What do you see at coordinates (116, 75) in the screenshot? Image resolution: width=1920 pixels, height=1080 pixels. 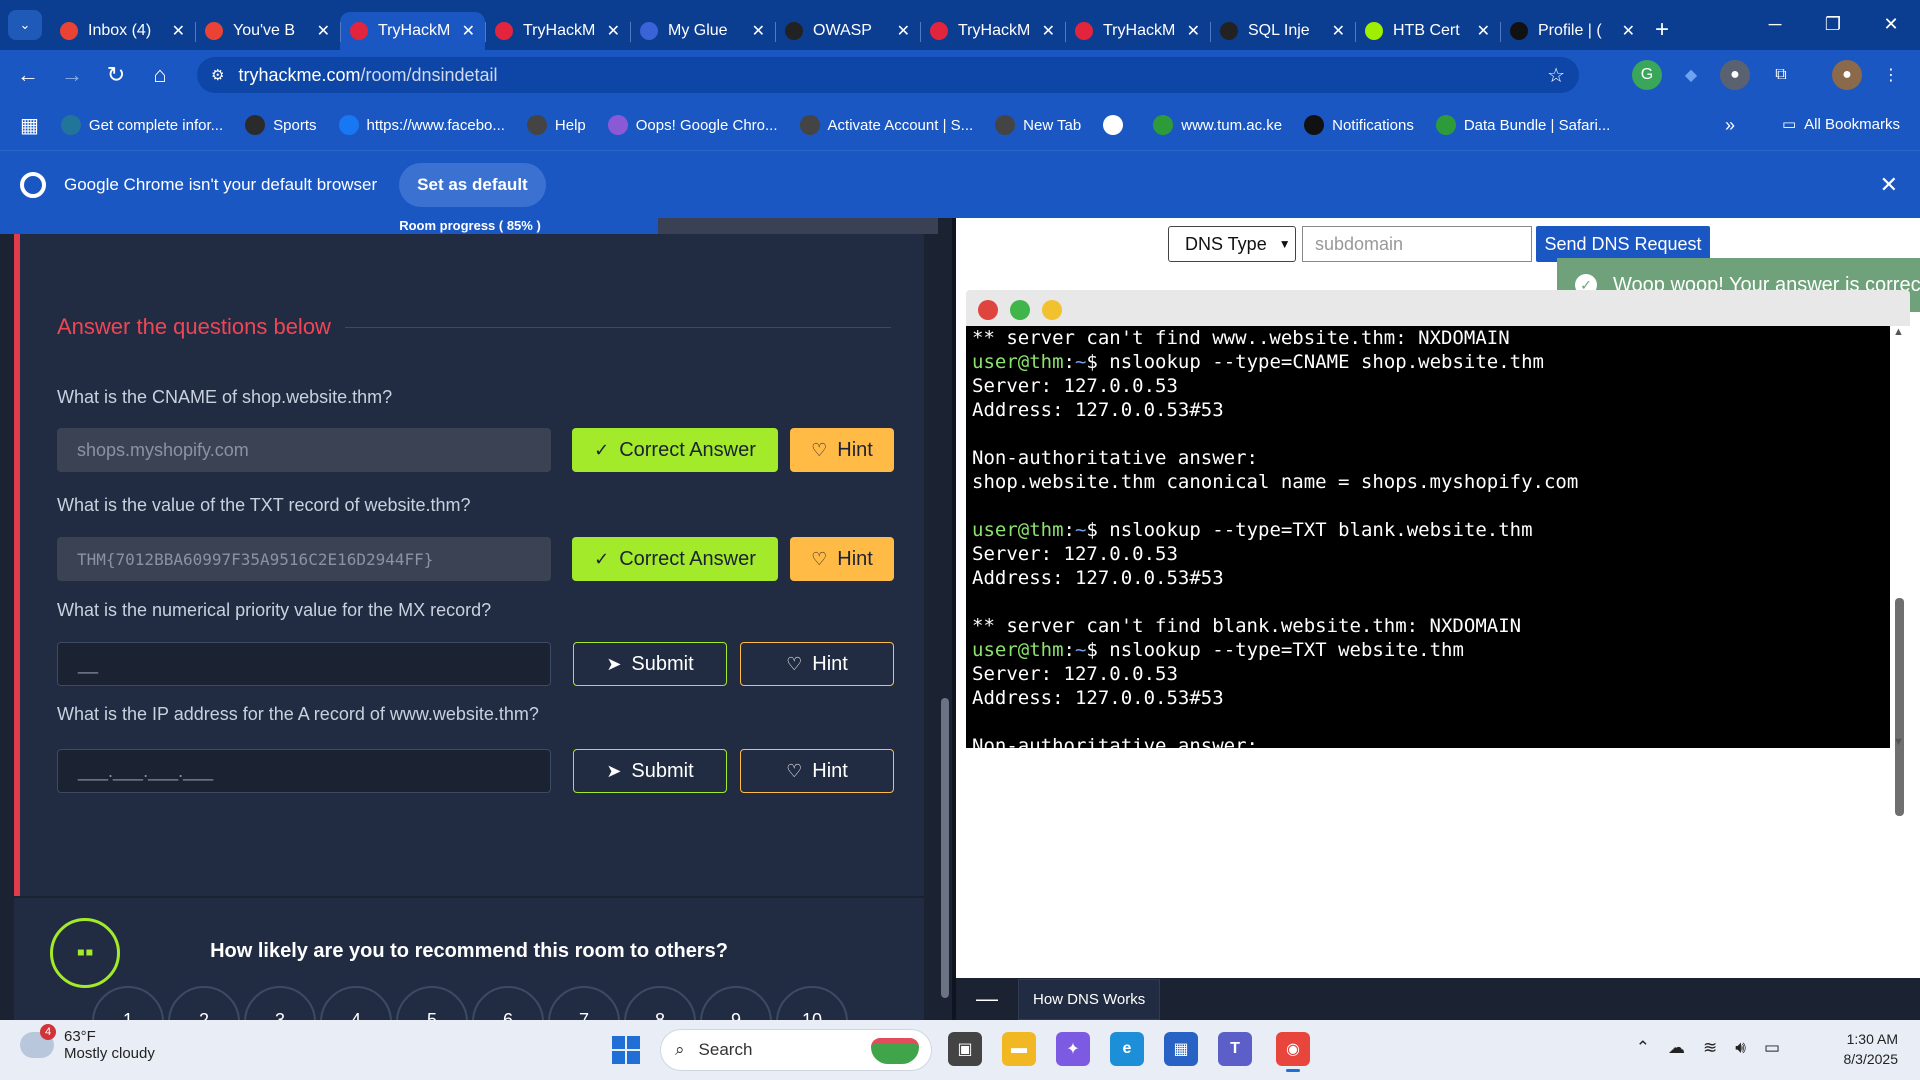 I see `reload-icon: ↻` at bounding box center [116, 75].